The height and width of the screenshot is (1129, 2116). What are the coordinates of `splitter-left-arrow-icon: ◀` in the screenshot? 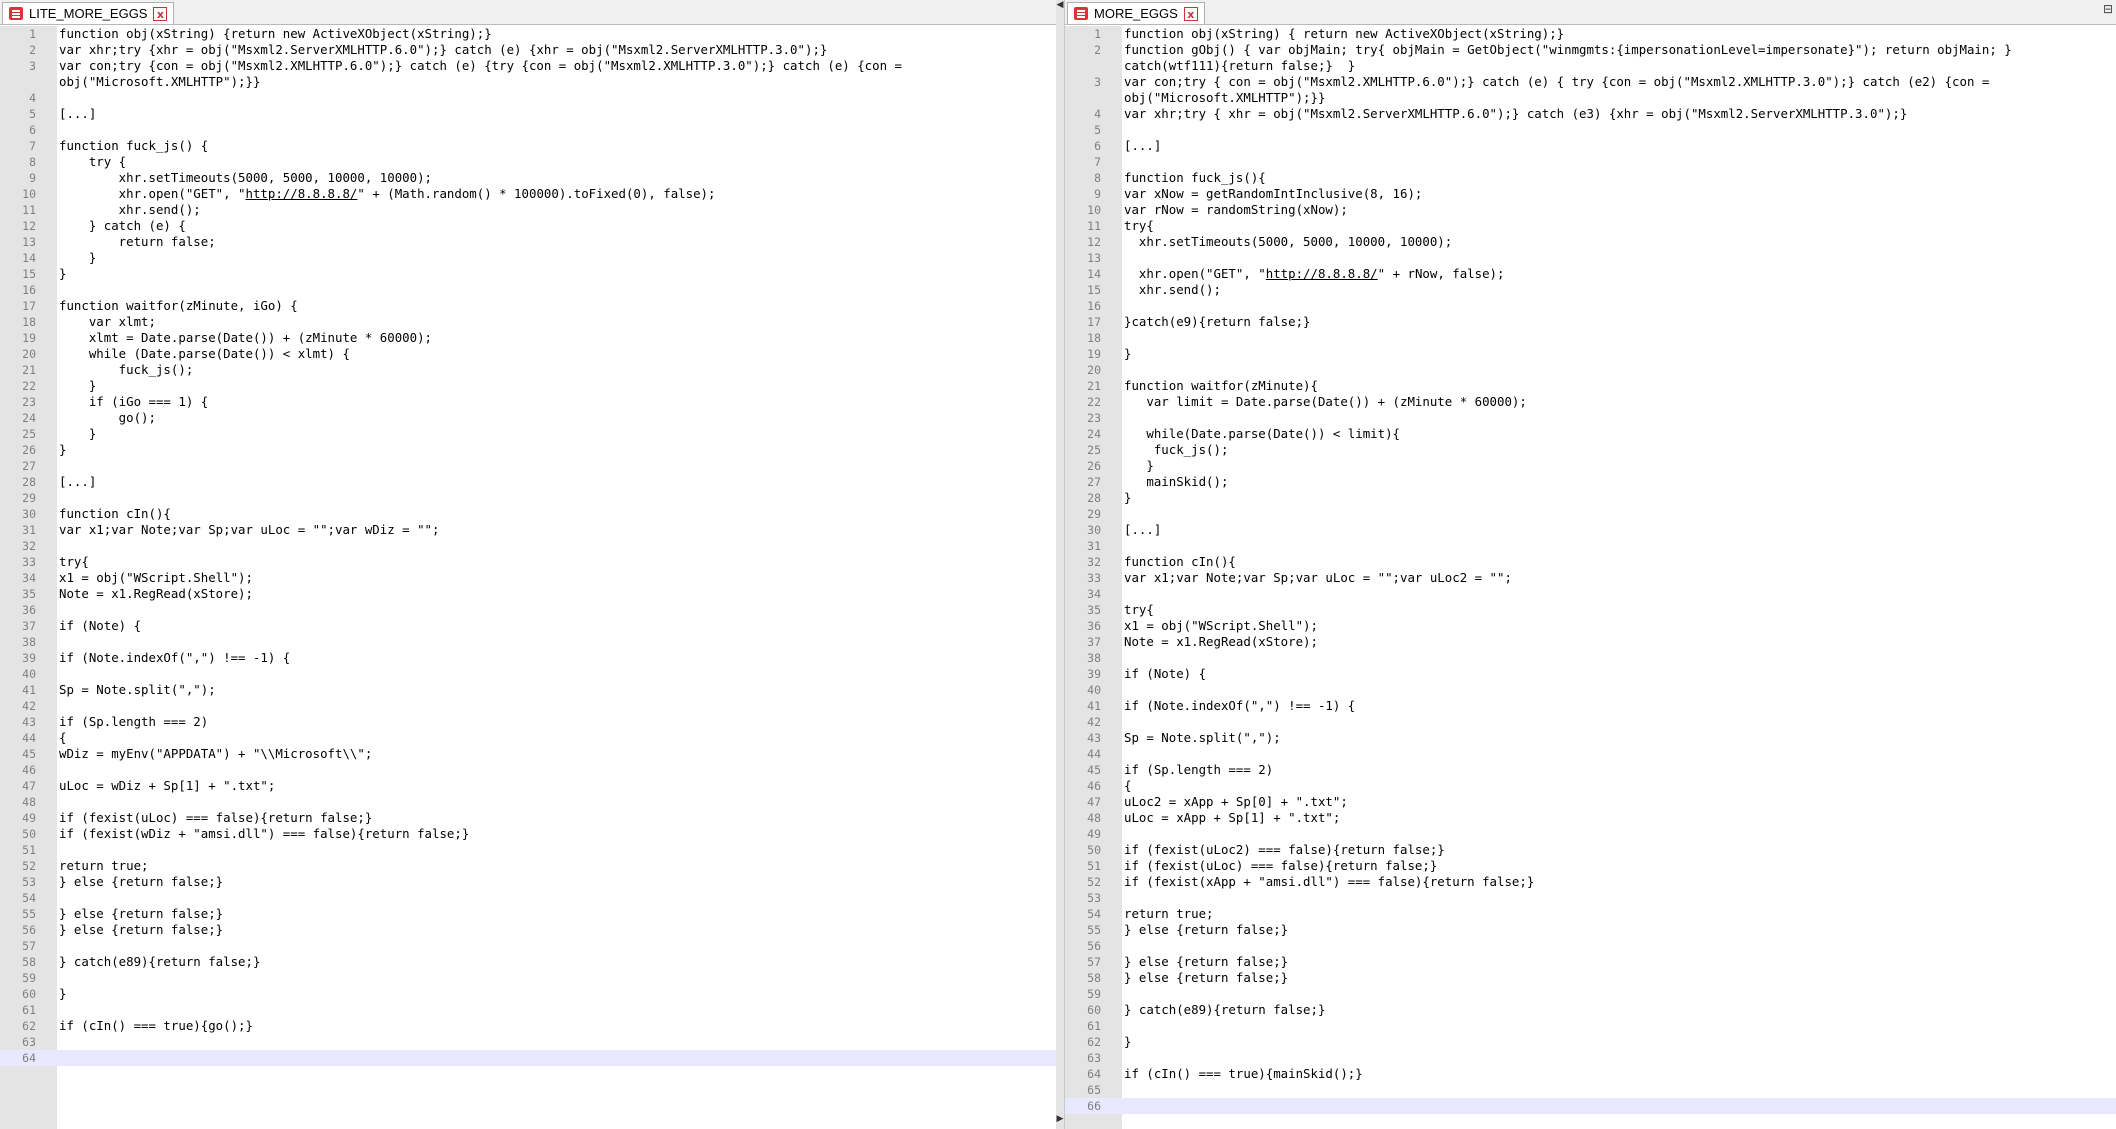 It's located at (1060, 5).